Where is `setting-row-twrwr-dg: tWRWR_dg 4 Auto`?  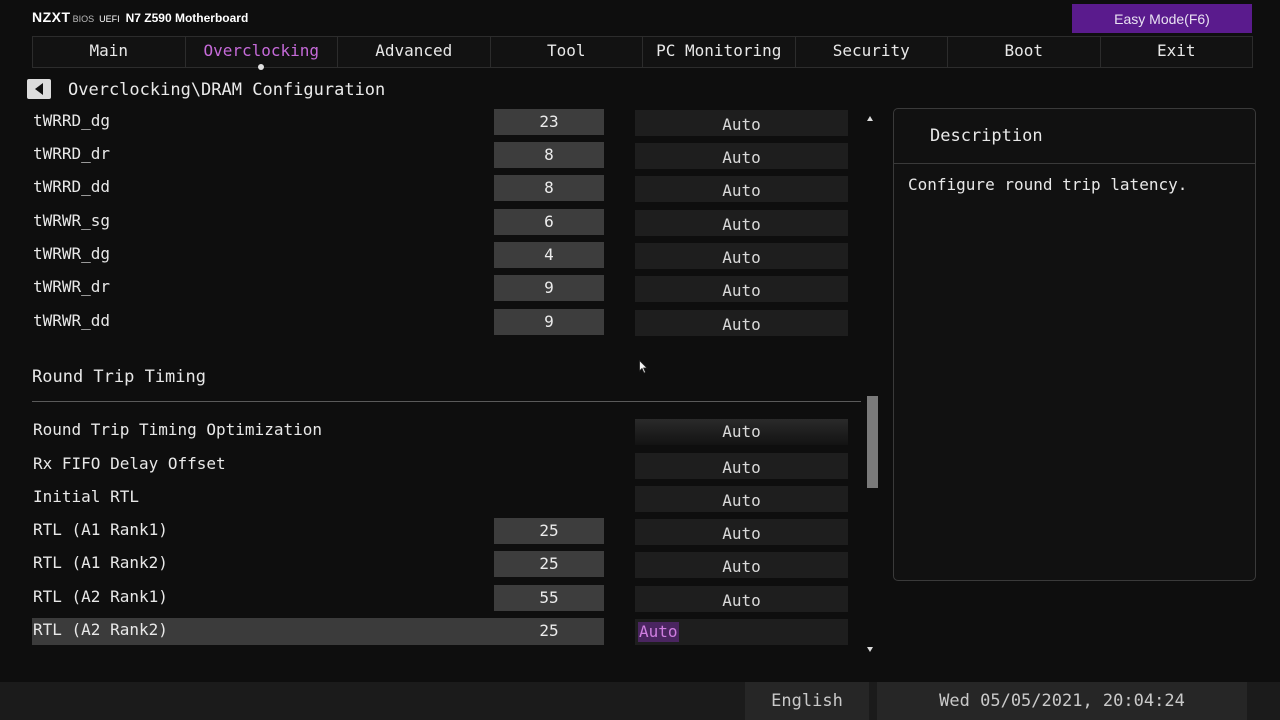 setting-row-twrwr-dg: tWRWR_dg 4 Auto is located at coordinates (440, 255).